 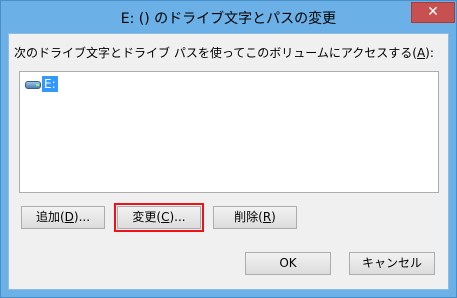 I want to click on change-button-highlight, so click(x=159, y=217).